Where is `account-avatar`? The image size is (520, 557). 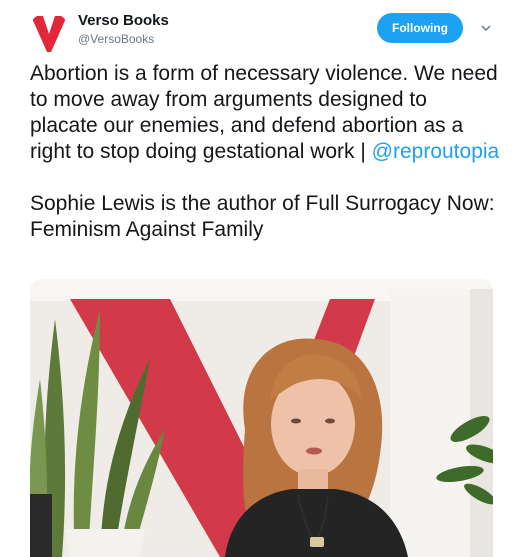 account-avatar is located at coordinates (49, 33).